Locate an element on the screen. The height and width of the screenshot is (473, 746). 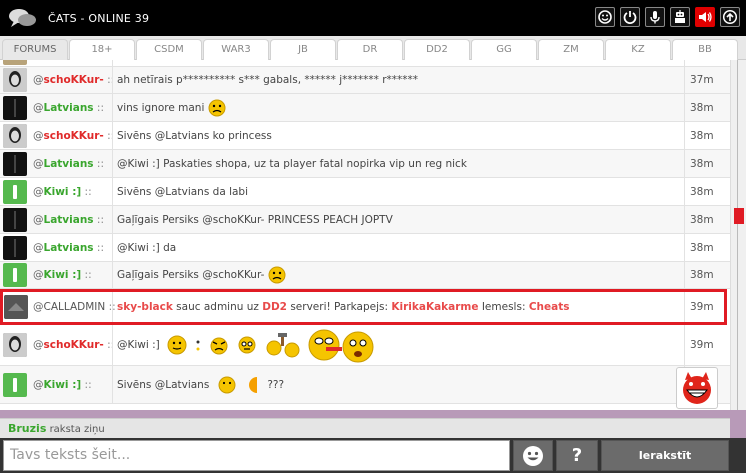
tab-jb: JB is located at coordinates (303, 49).